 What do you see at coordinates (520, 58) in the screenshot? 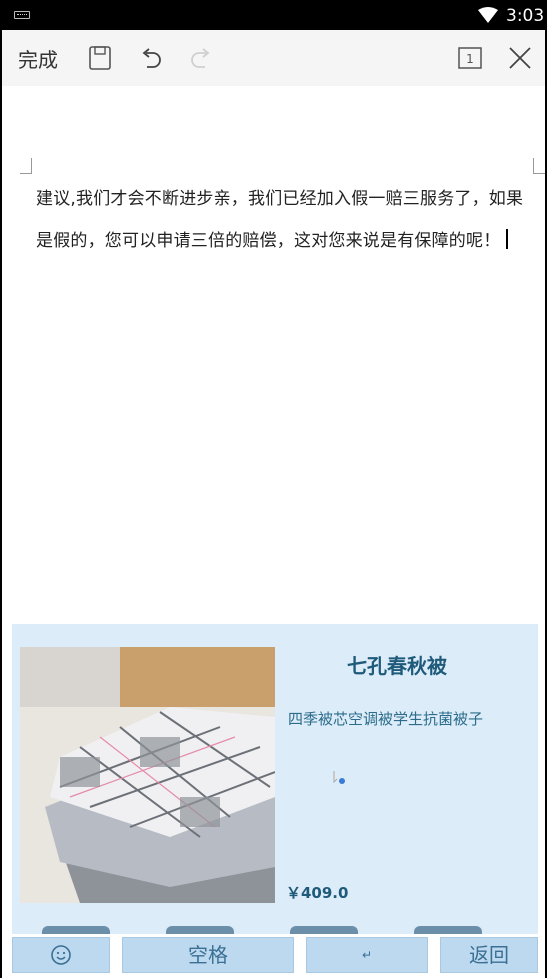
I see `close-icon` at bounding box center [520, 58].